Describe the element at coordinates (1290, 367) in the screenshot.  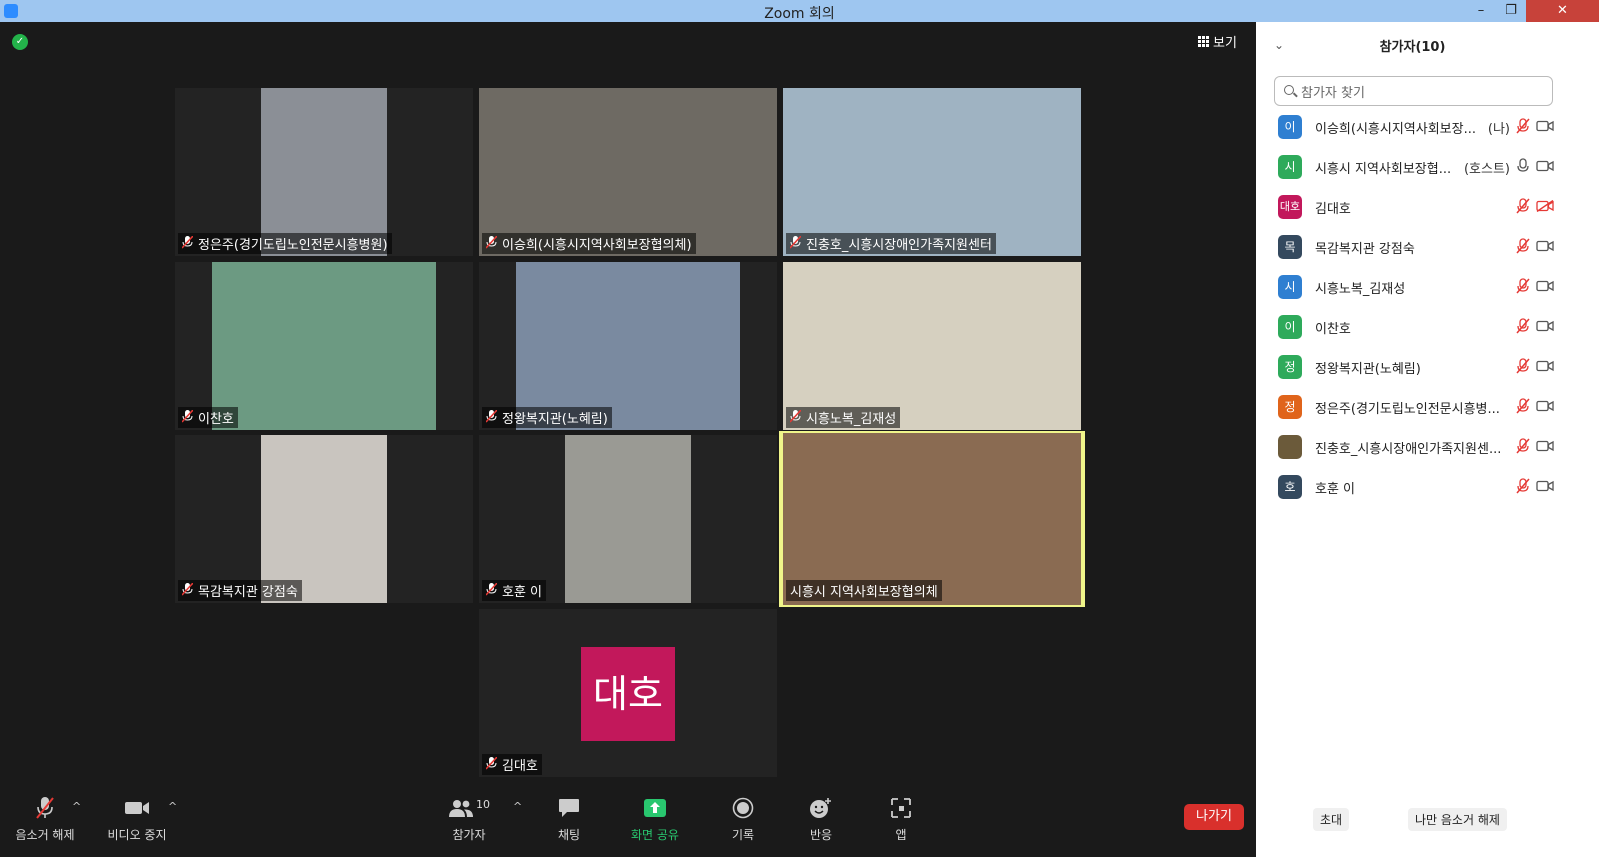
I see `participant-avatar: 정` at that location.